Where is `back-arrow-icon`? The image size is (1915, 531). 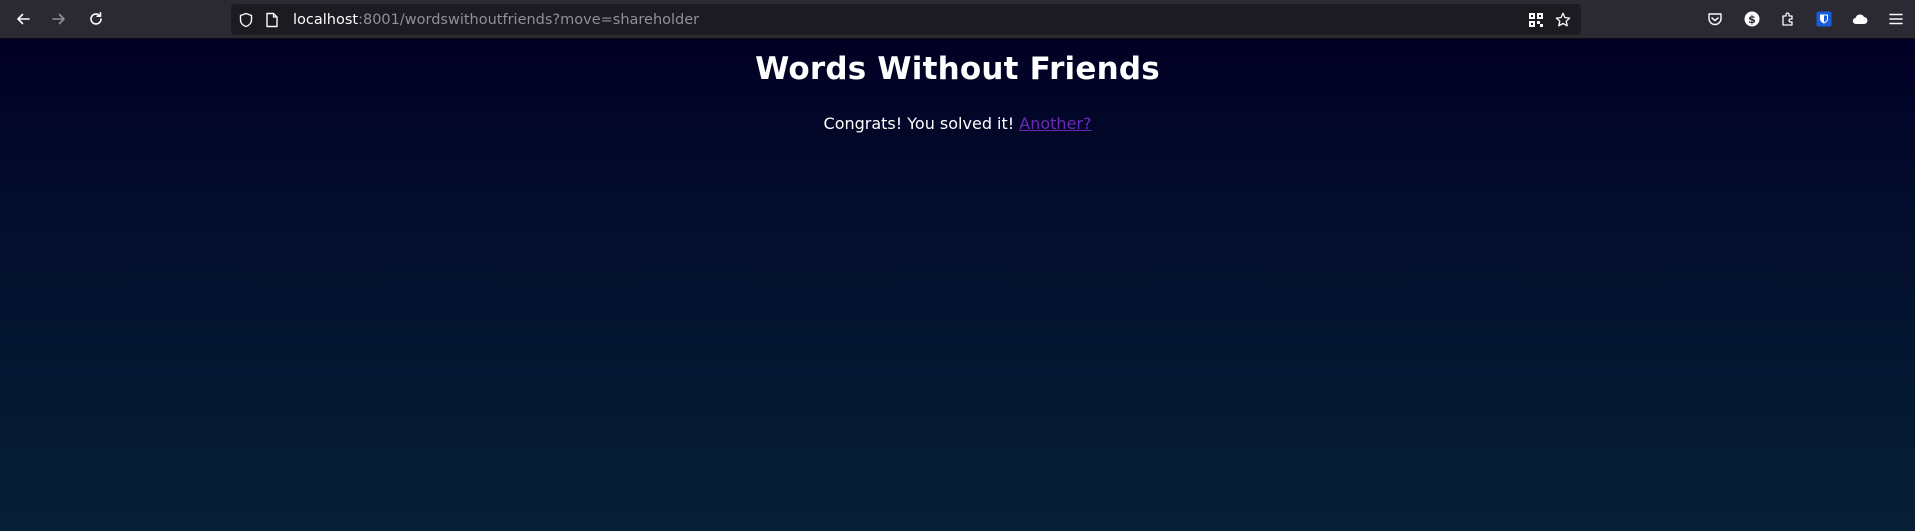
back-arrow-icon is located at coordinates (23, 19).